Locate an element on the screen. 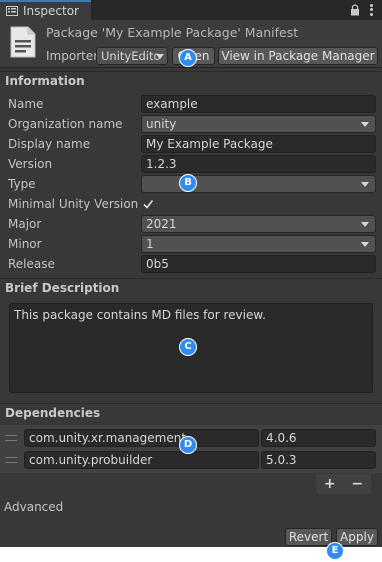 Image resolution: width=382 pixels, height=562 pixels. organization-name-value: unity is located at coordinates (161, 124).